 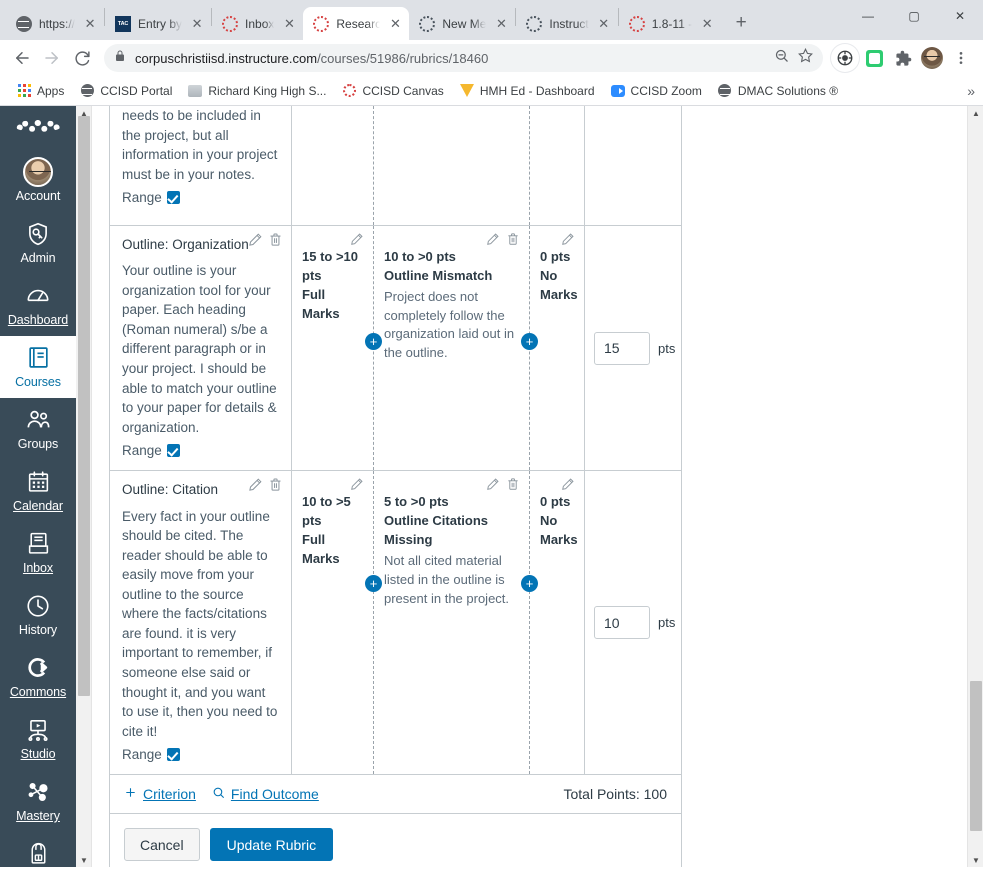 What do you see at coordinates (845, 58) in the screenshot?
I see `profile-avatar-icon` at bounding box center [845, 58].